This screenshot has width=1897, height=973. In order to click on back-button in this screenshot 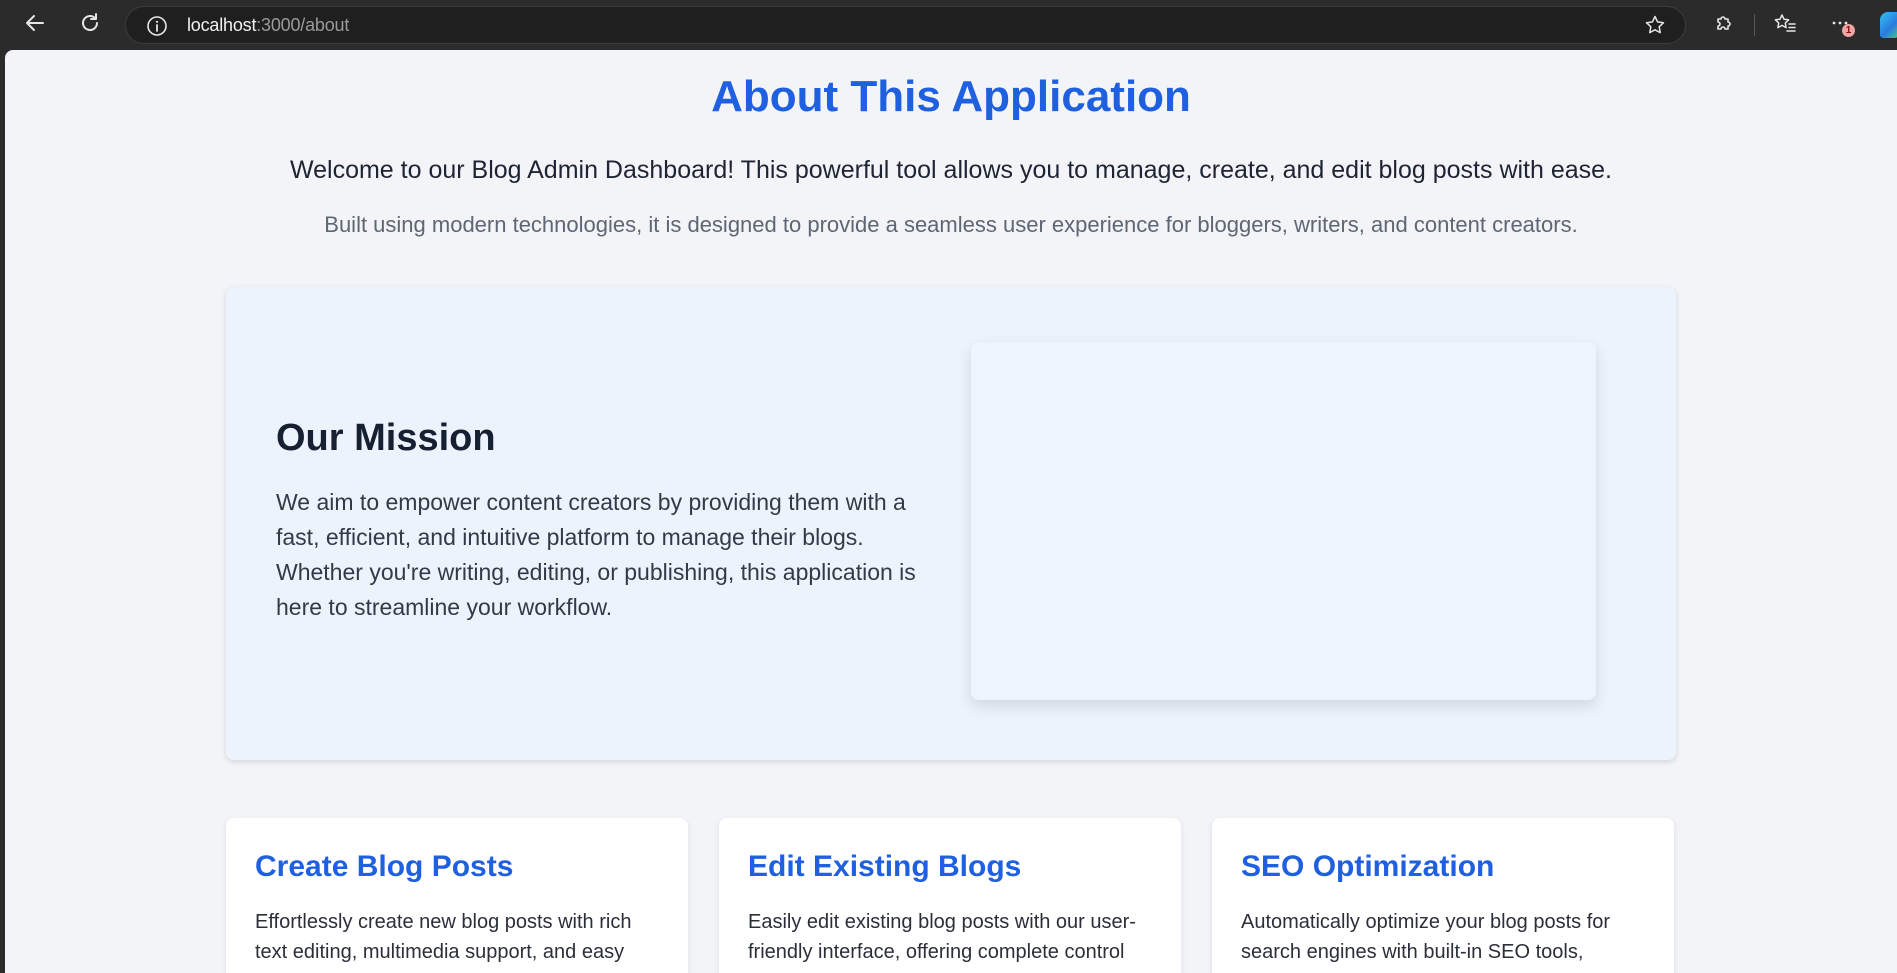, I will do `click(35, 25)`.